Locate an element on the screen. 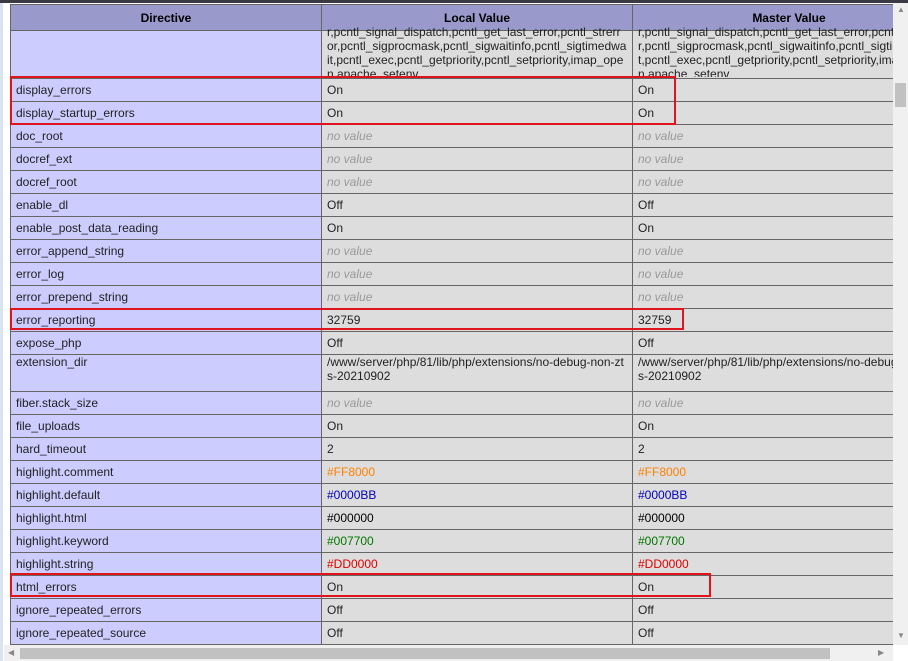 This screenshot has height=661, width=908. table-row: file_uploads On On is located at coordinates (451, 426).